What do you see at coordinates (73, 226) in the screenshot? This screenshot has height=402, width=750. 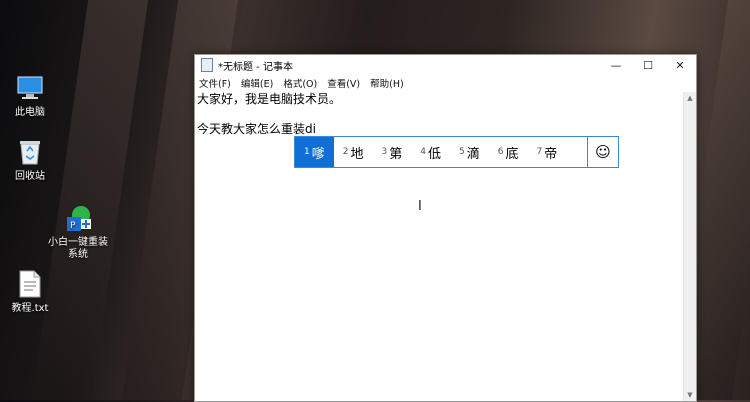 I see `svg-text: P` at bounding box center [73, 226].